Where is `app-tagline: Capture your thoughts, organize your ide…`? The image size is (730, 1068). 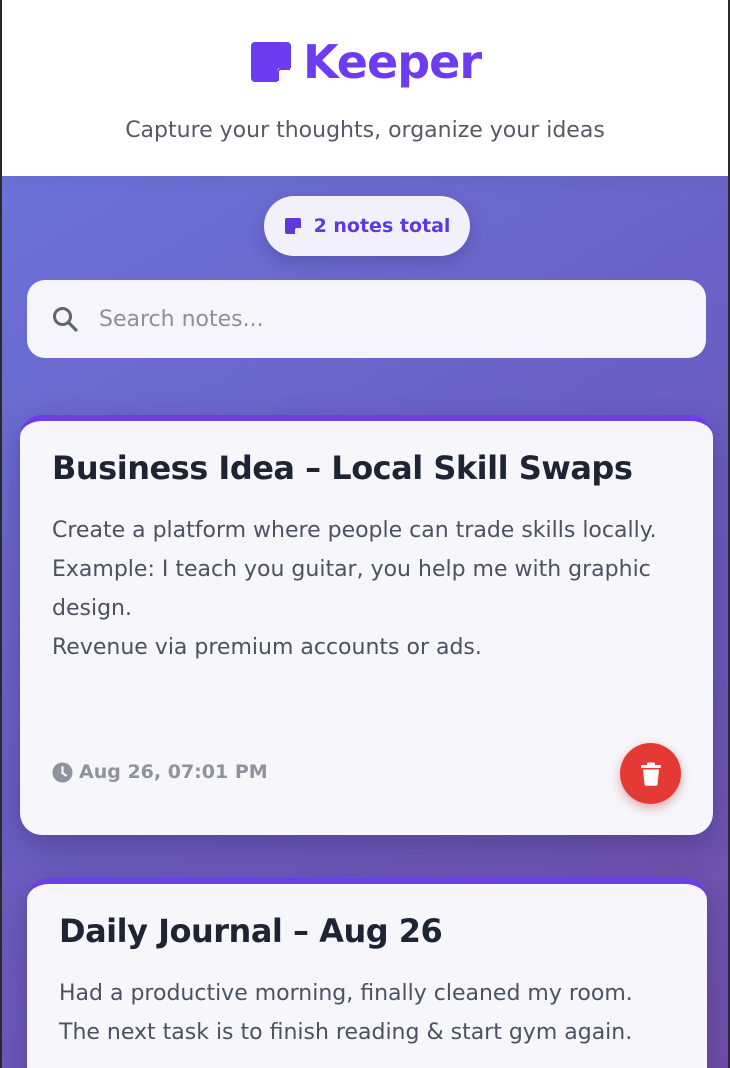
app-tagline: Capture your thoughts, organize your ide… is located at coordinates (365, 130).